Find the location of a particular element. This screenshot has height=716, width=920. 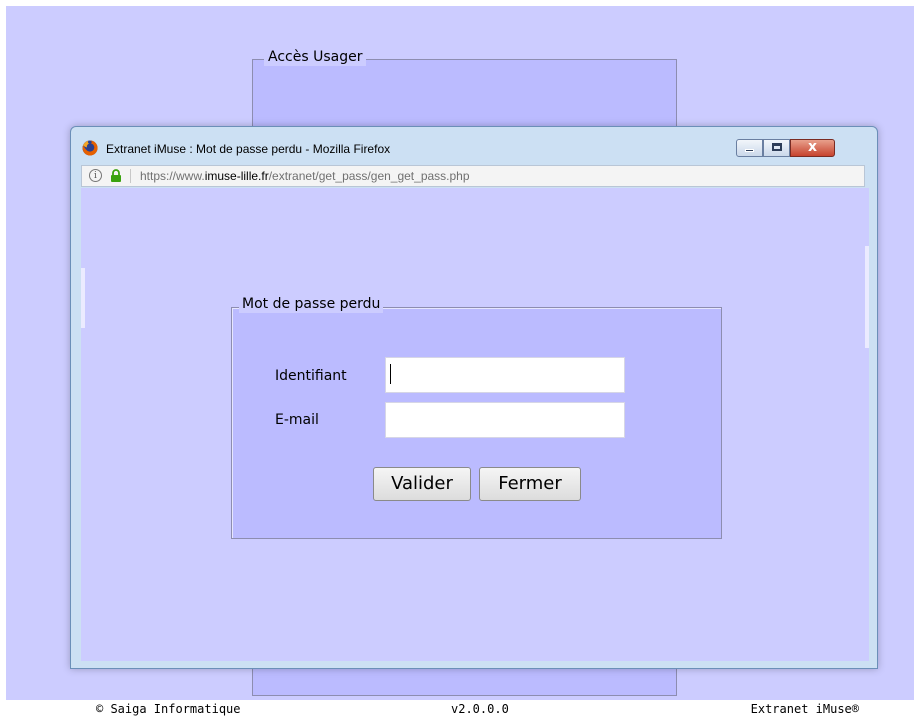

minimize-button is located at coordinates (749, 148).